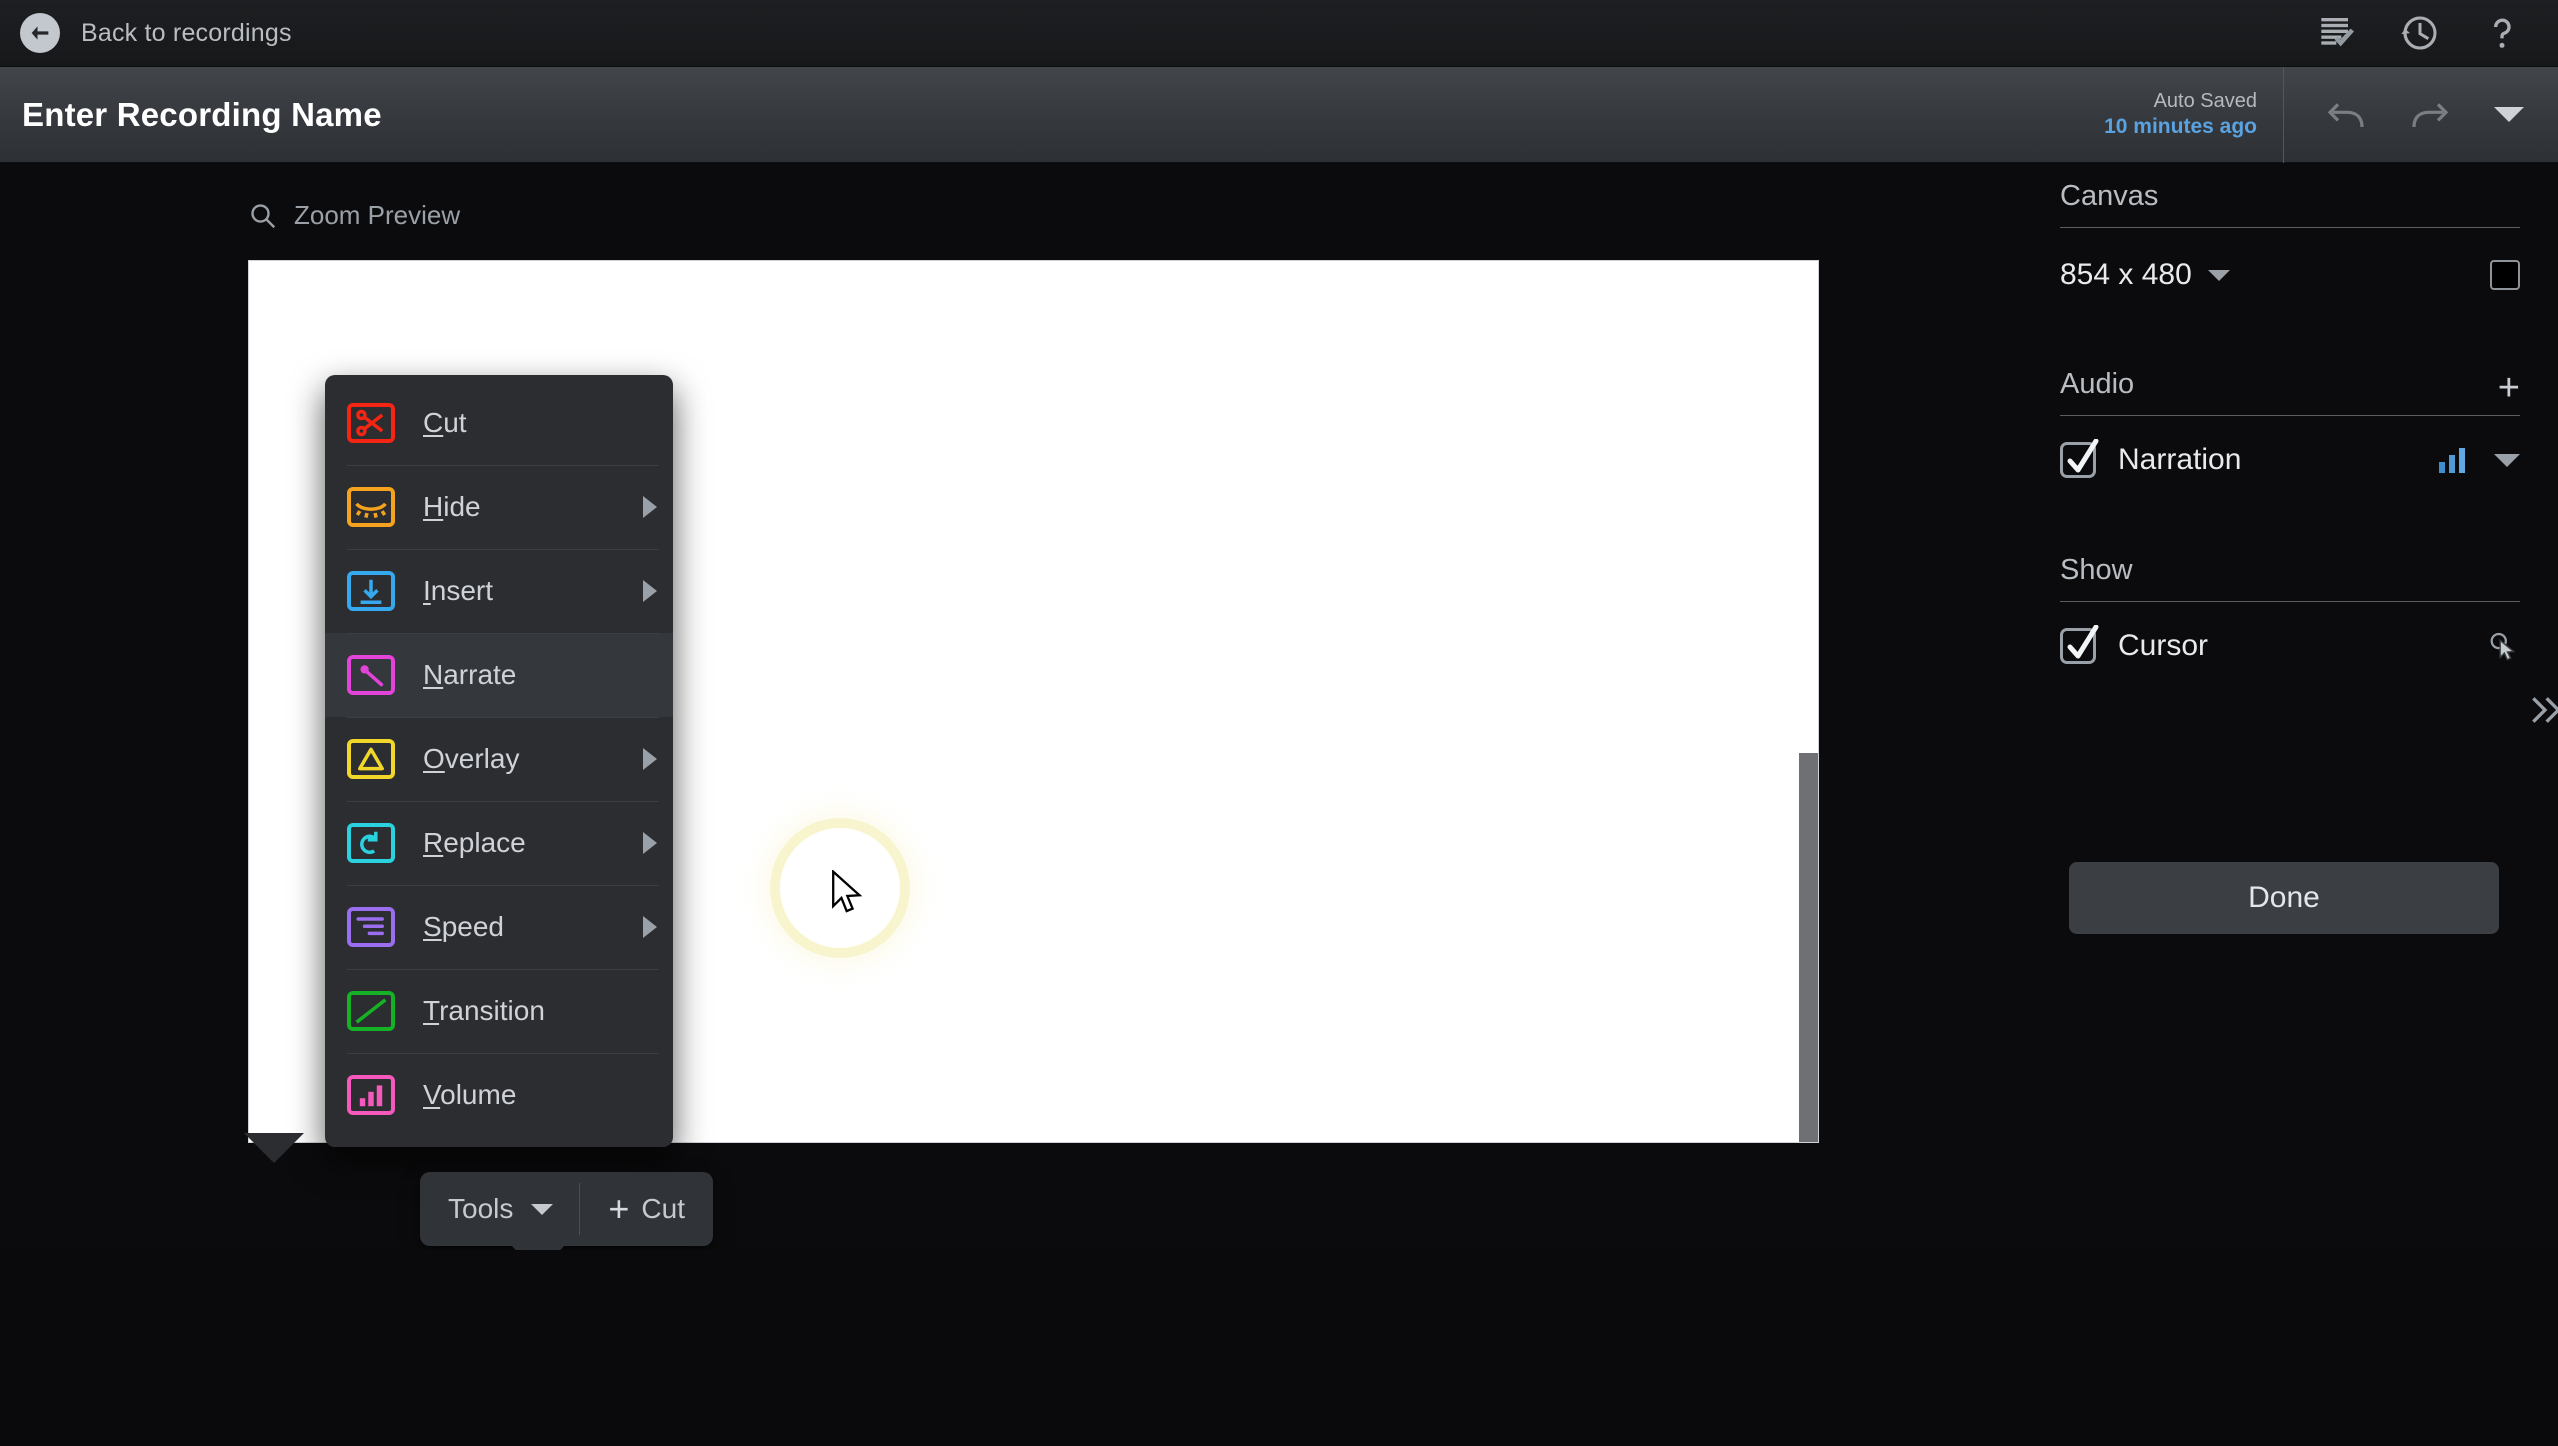 The image size is (2558, 1446). Describe the element at coordinates (474, 842) in the screenshot. I see `context-menu-item-label: Replace` at that location.